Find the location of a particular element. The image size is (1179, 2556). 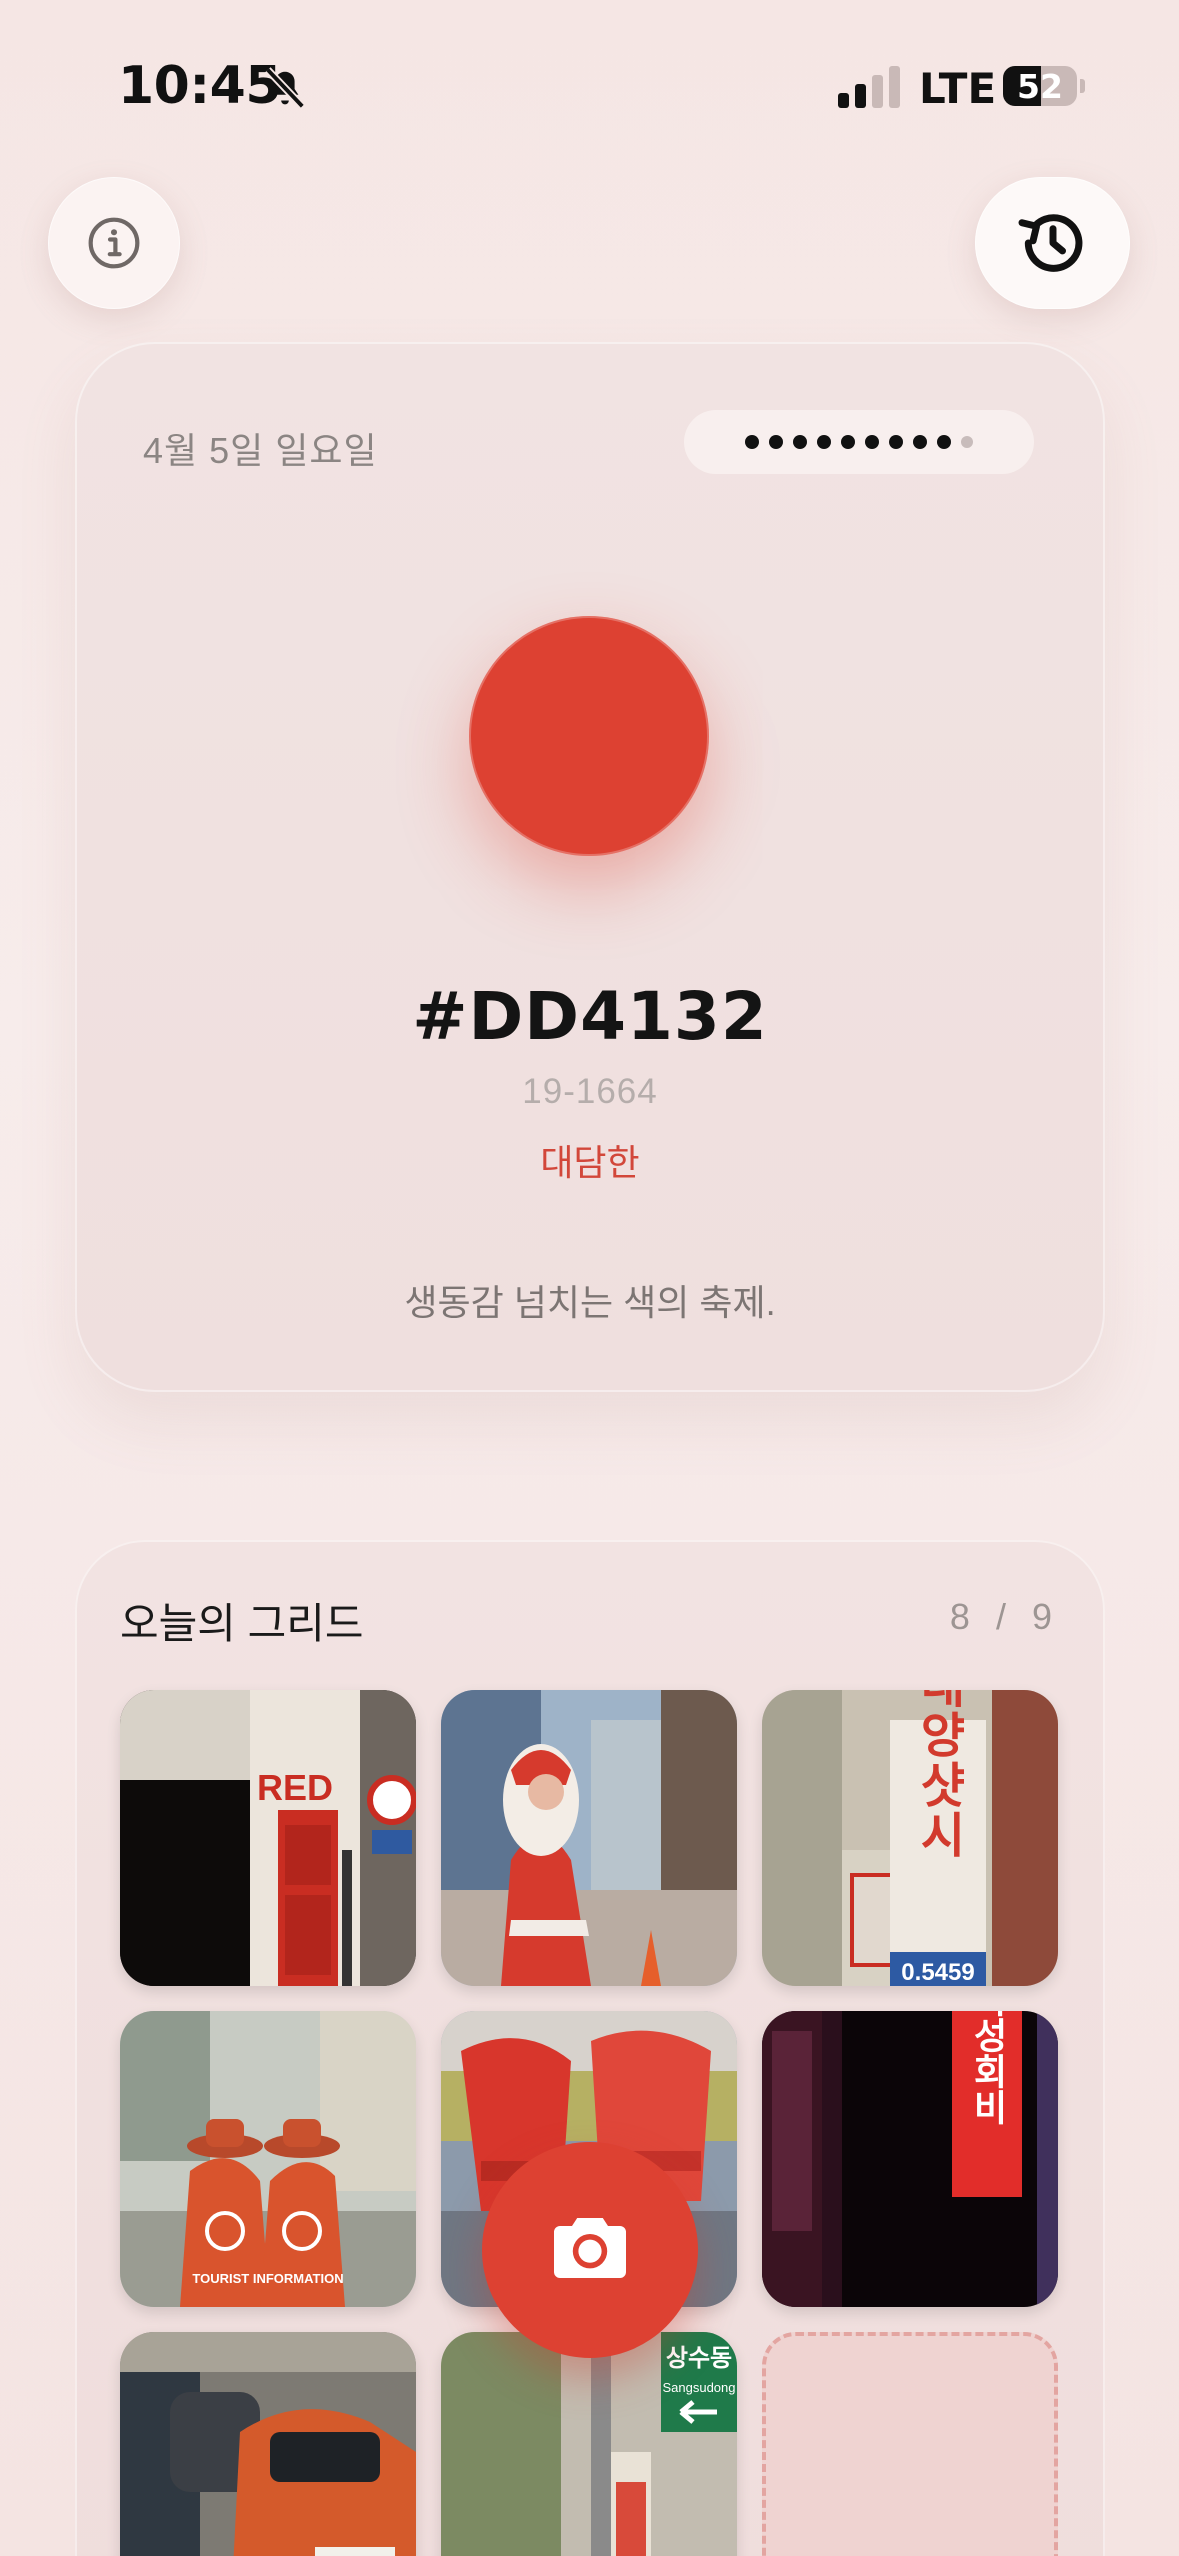

history-button is located at coordinates (1052, 243).